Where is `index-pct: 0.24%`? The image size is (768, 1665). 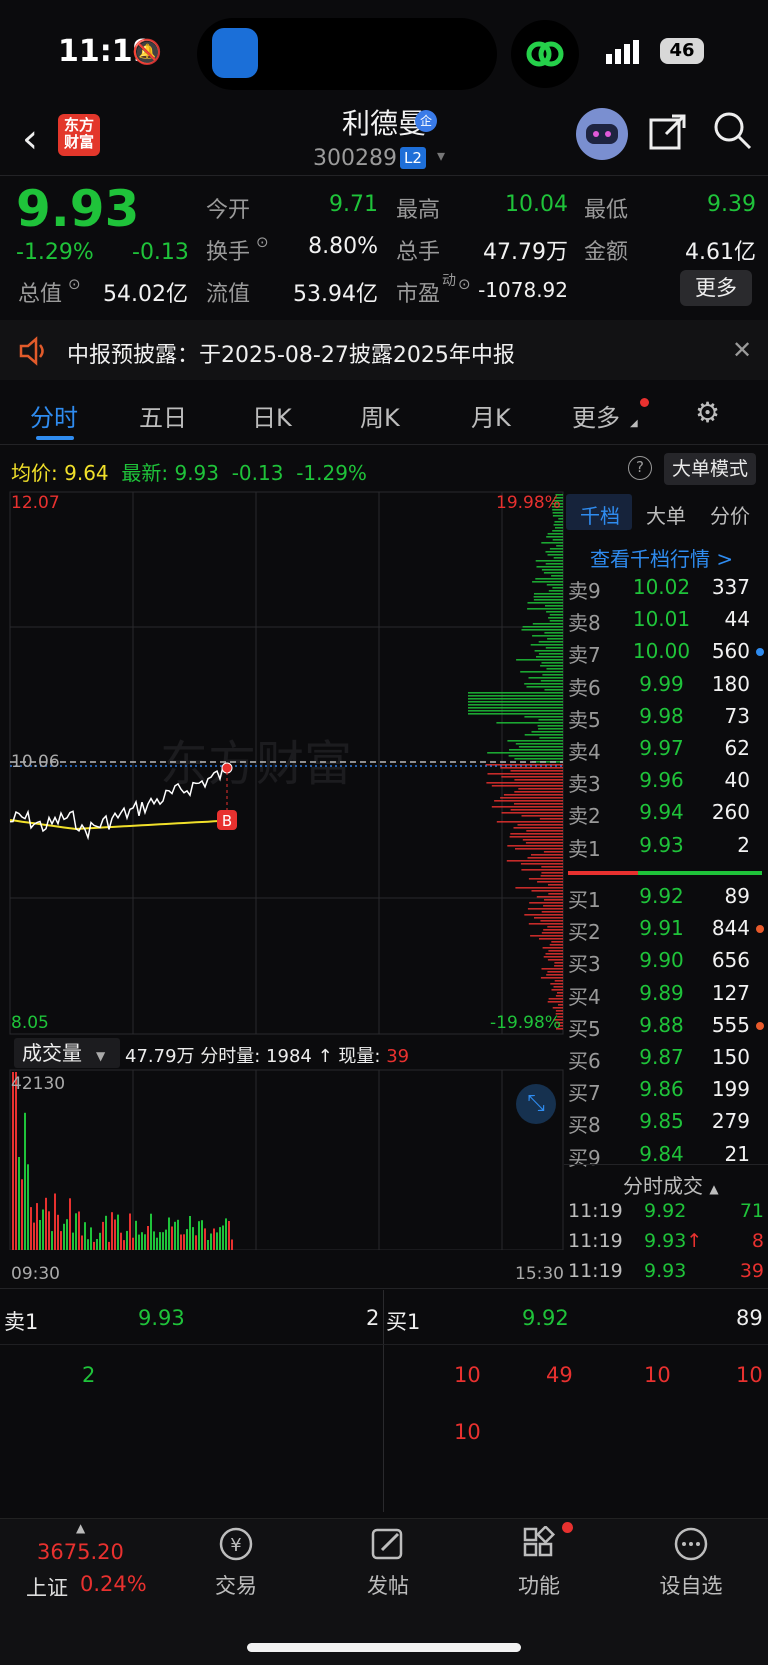
index-pct: 0.24% is located at coordinates (113, 1584).